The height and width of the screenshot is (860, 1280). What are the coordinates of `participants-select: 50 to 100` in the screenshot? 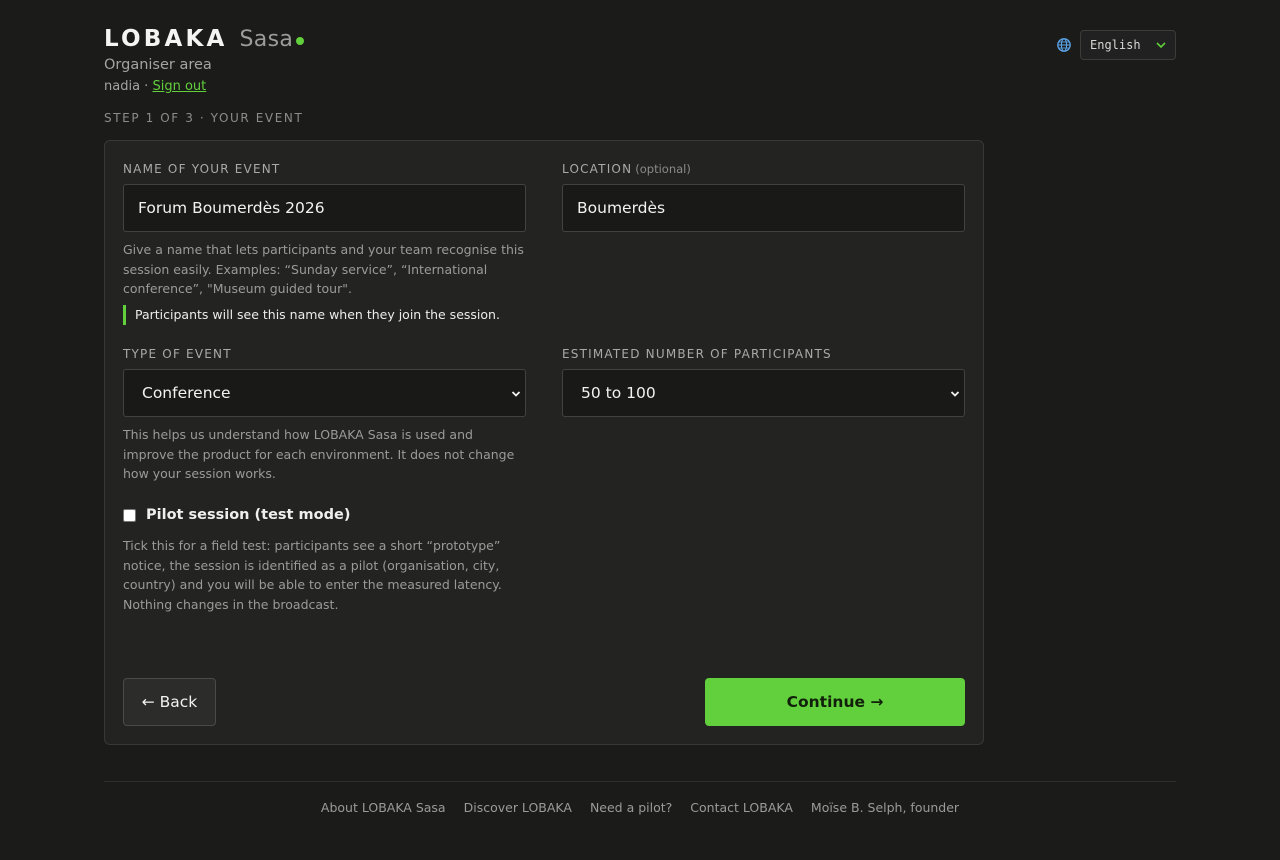 It's located at (763, 393).